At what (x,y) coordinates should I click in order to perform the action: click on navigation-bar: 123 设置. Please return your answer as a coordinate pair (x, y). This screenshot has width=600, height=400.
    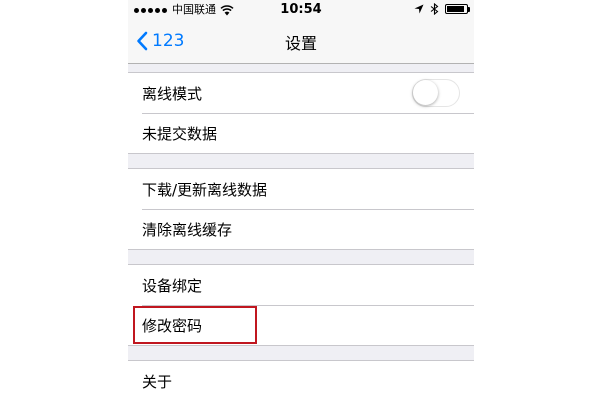
    Looking at the image, I should click on (301, 42).